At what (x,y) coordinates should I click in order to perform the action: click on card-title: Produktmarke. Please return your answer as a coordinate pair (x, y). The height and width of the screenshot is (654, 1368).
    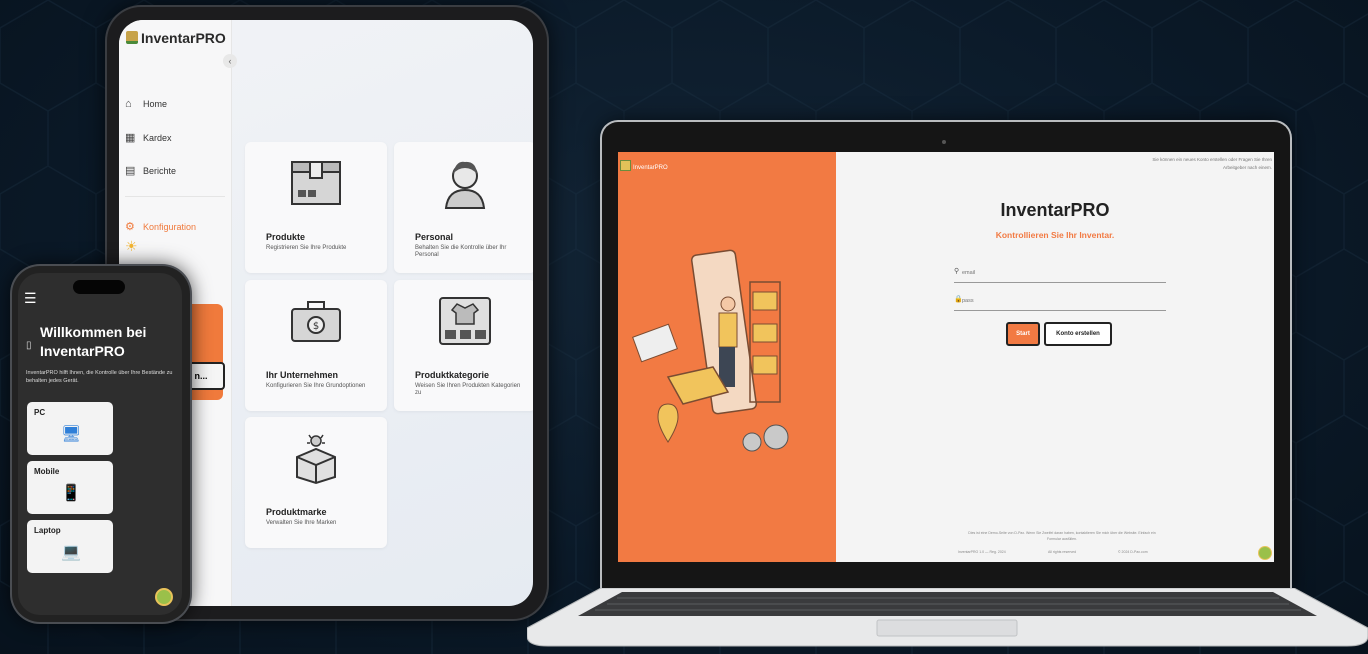
    Looking at the image, I should click on (296, 512).